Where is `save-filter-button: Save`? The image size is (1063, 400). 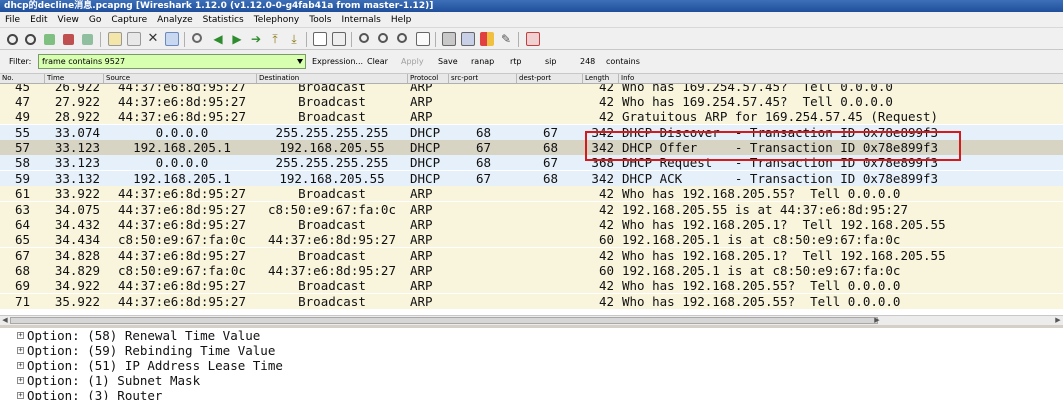
save-filter-button: Save is located at coordinates (448, 61).